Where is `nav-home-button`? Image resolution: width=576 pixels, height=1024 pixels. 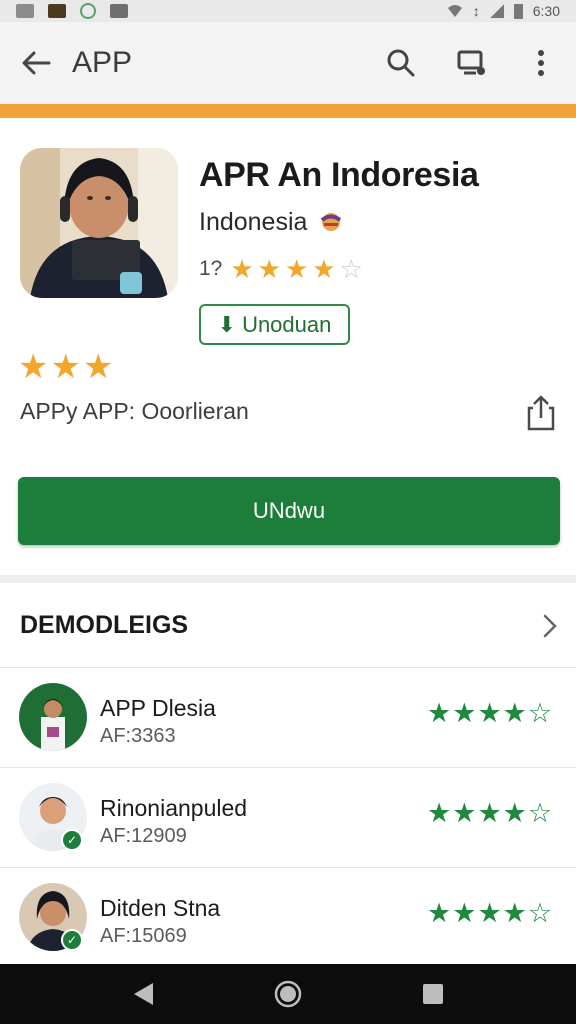
nav-home-button is located at coordinates (288, 994).